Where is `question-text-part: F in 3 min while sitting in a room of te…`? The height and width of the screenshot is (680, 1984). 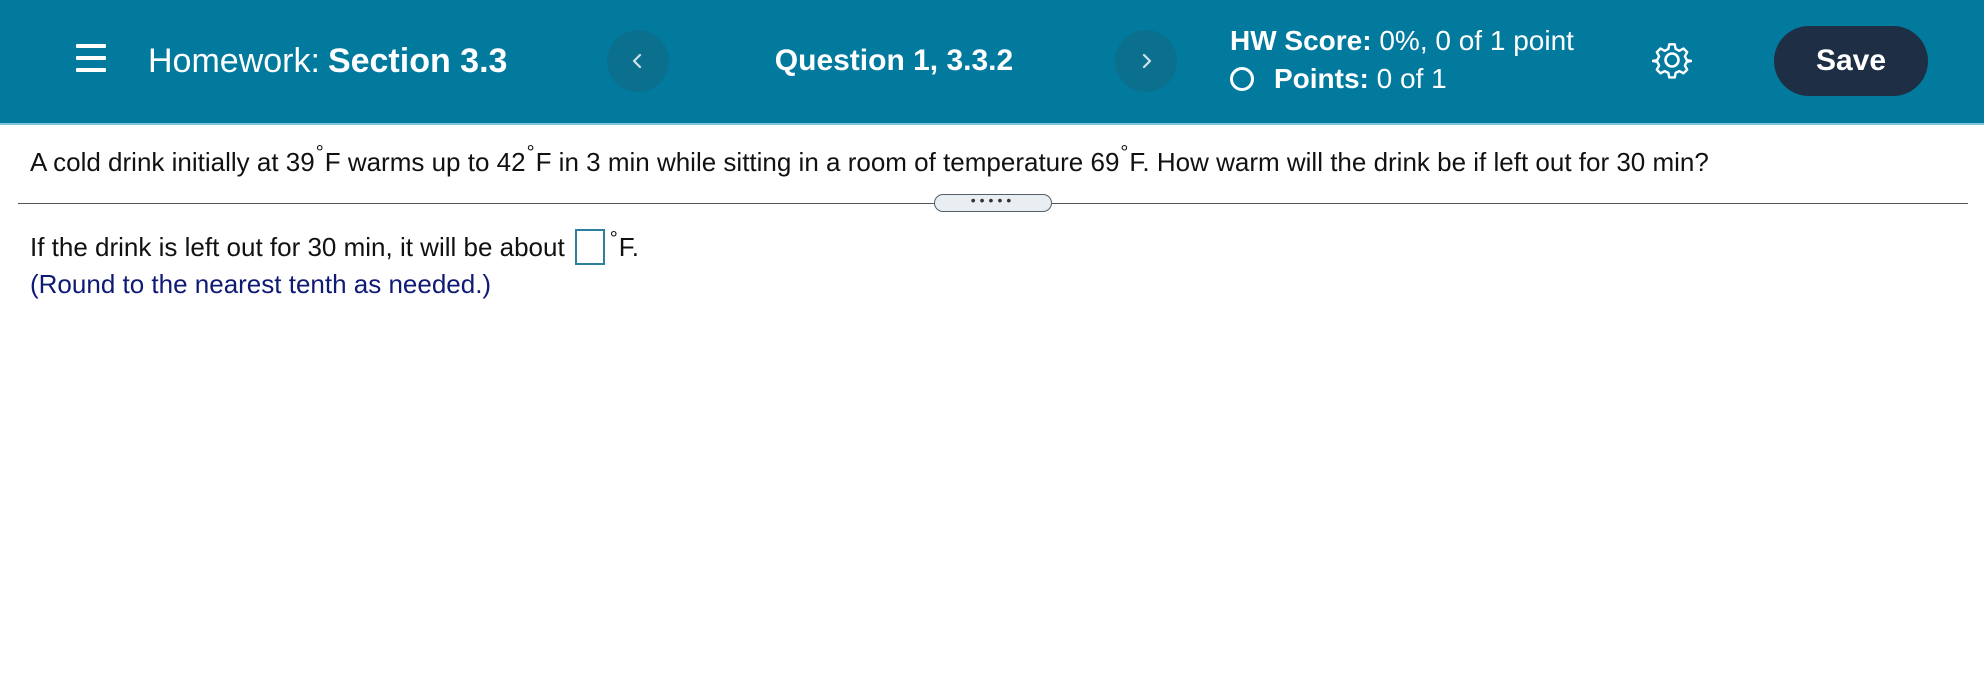
question-text-part: F in 3 min while sitting in a room of te… is located at coordinates (827, 162).